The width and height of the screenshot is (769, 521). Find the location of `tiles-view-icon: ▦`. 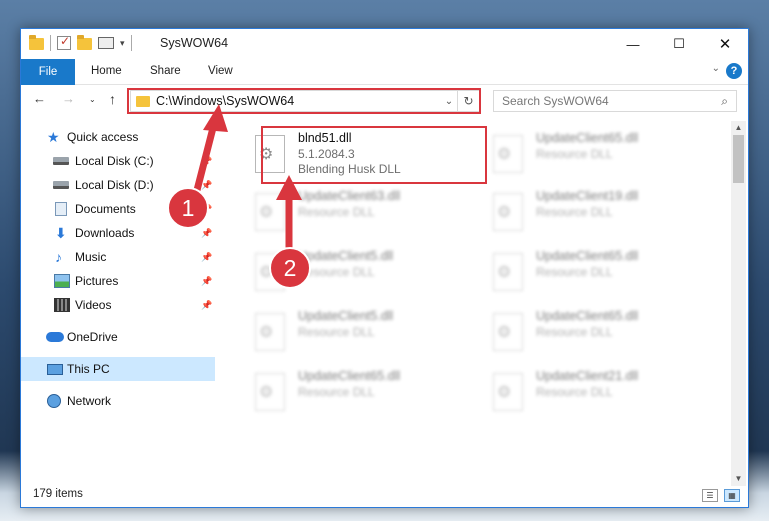

tiles-view-icon: ▦ is located at coordinates (732, 495).